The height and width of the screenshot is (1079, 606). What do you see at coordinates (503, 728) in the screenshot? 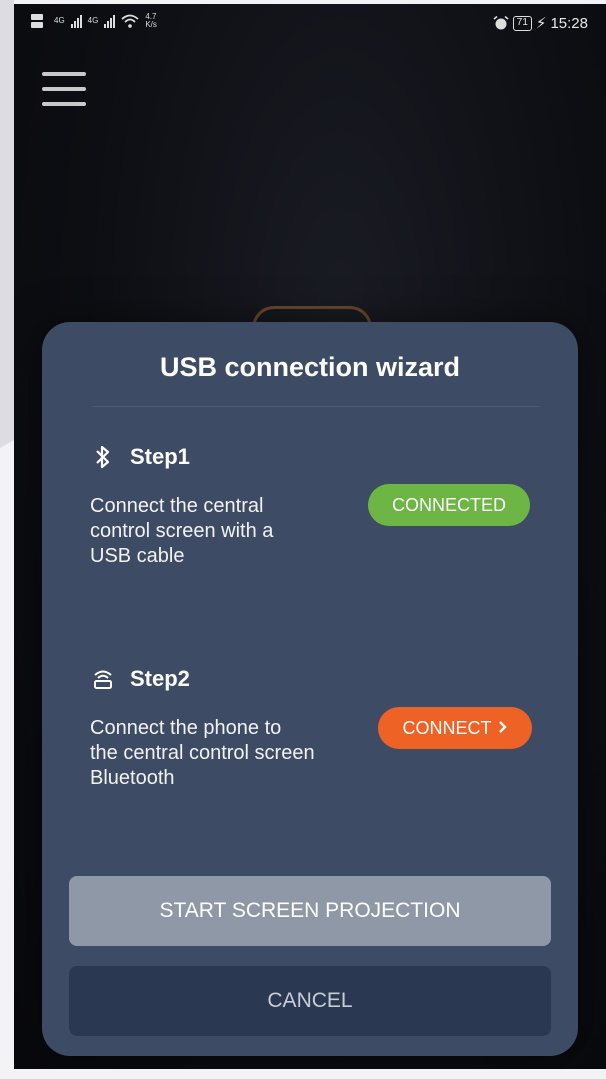
I see `chevron-right-icon` at bounding box center [503, 728].